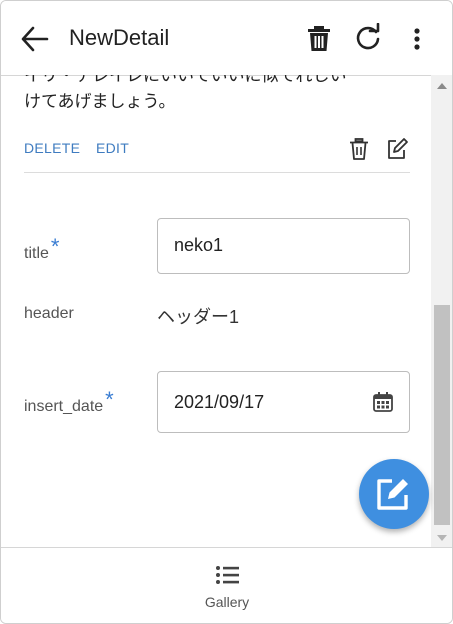 The image size is (453, 624). Describe the element at coordinates (219, 402) in the screenshot. I see `insert-date-value: 2021/09/17` at that location.